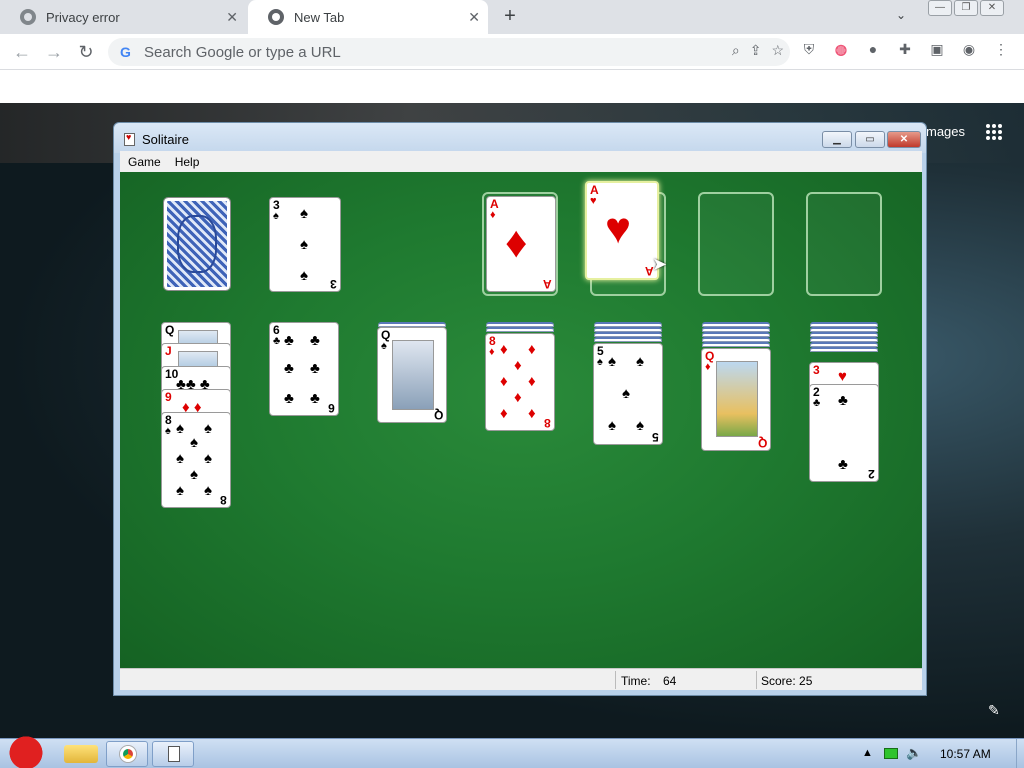 This screenshot has width=1024, height=768. What do you see at coordinates (914, 753) in the screenshot?
I see `volume-icon: 🔈` at bounding box center [914, 753].